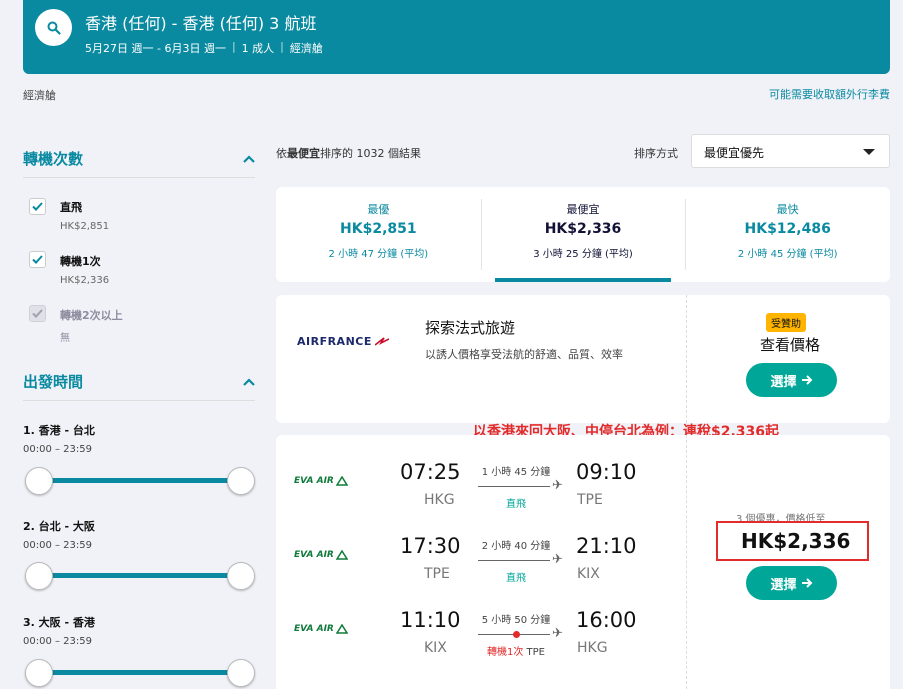 The image size is (903, 689). I want to click on tab-title: 最便宜, so click(583, 209).